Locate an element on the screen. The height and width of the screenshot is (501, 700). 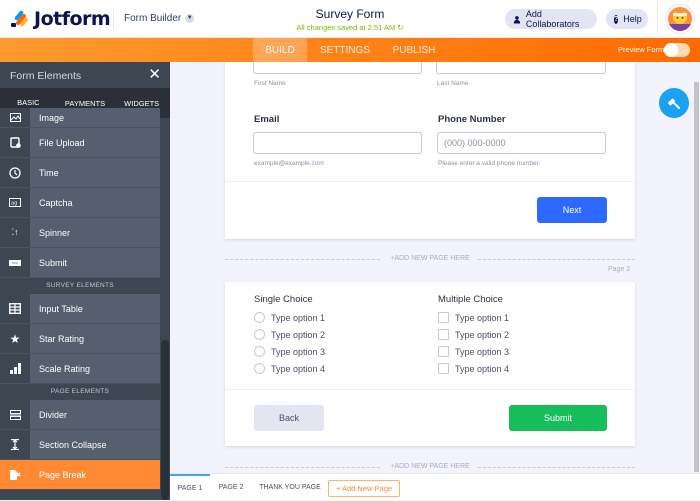
multiple-option-3: Type option 3 is located at coordinates (473, 351).